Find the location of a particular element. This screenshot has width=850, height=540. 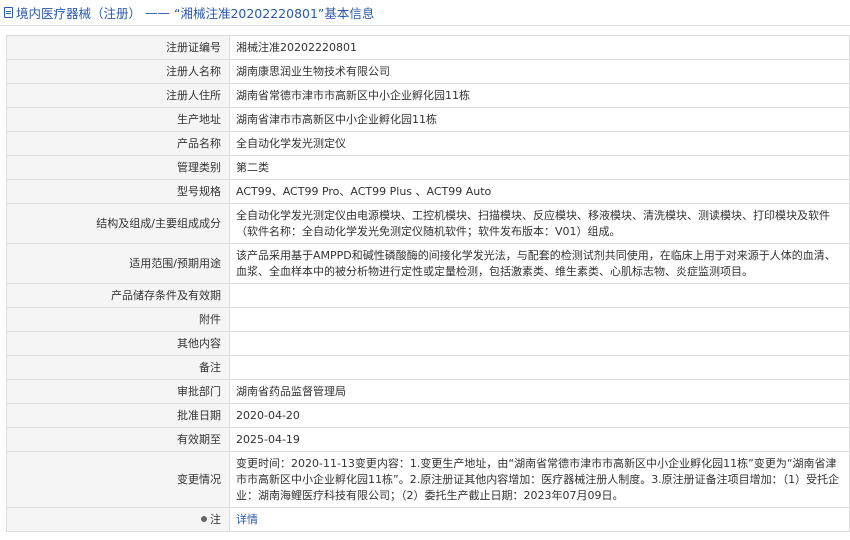

table-row: 注册证编号 湘械注准20202220801 is located at coordinates (428, 47).